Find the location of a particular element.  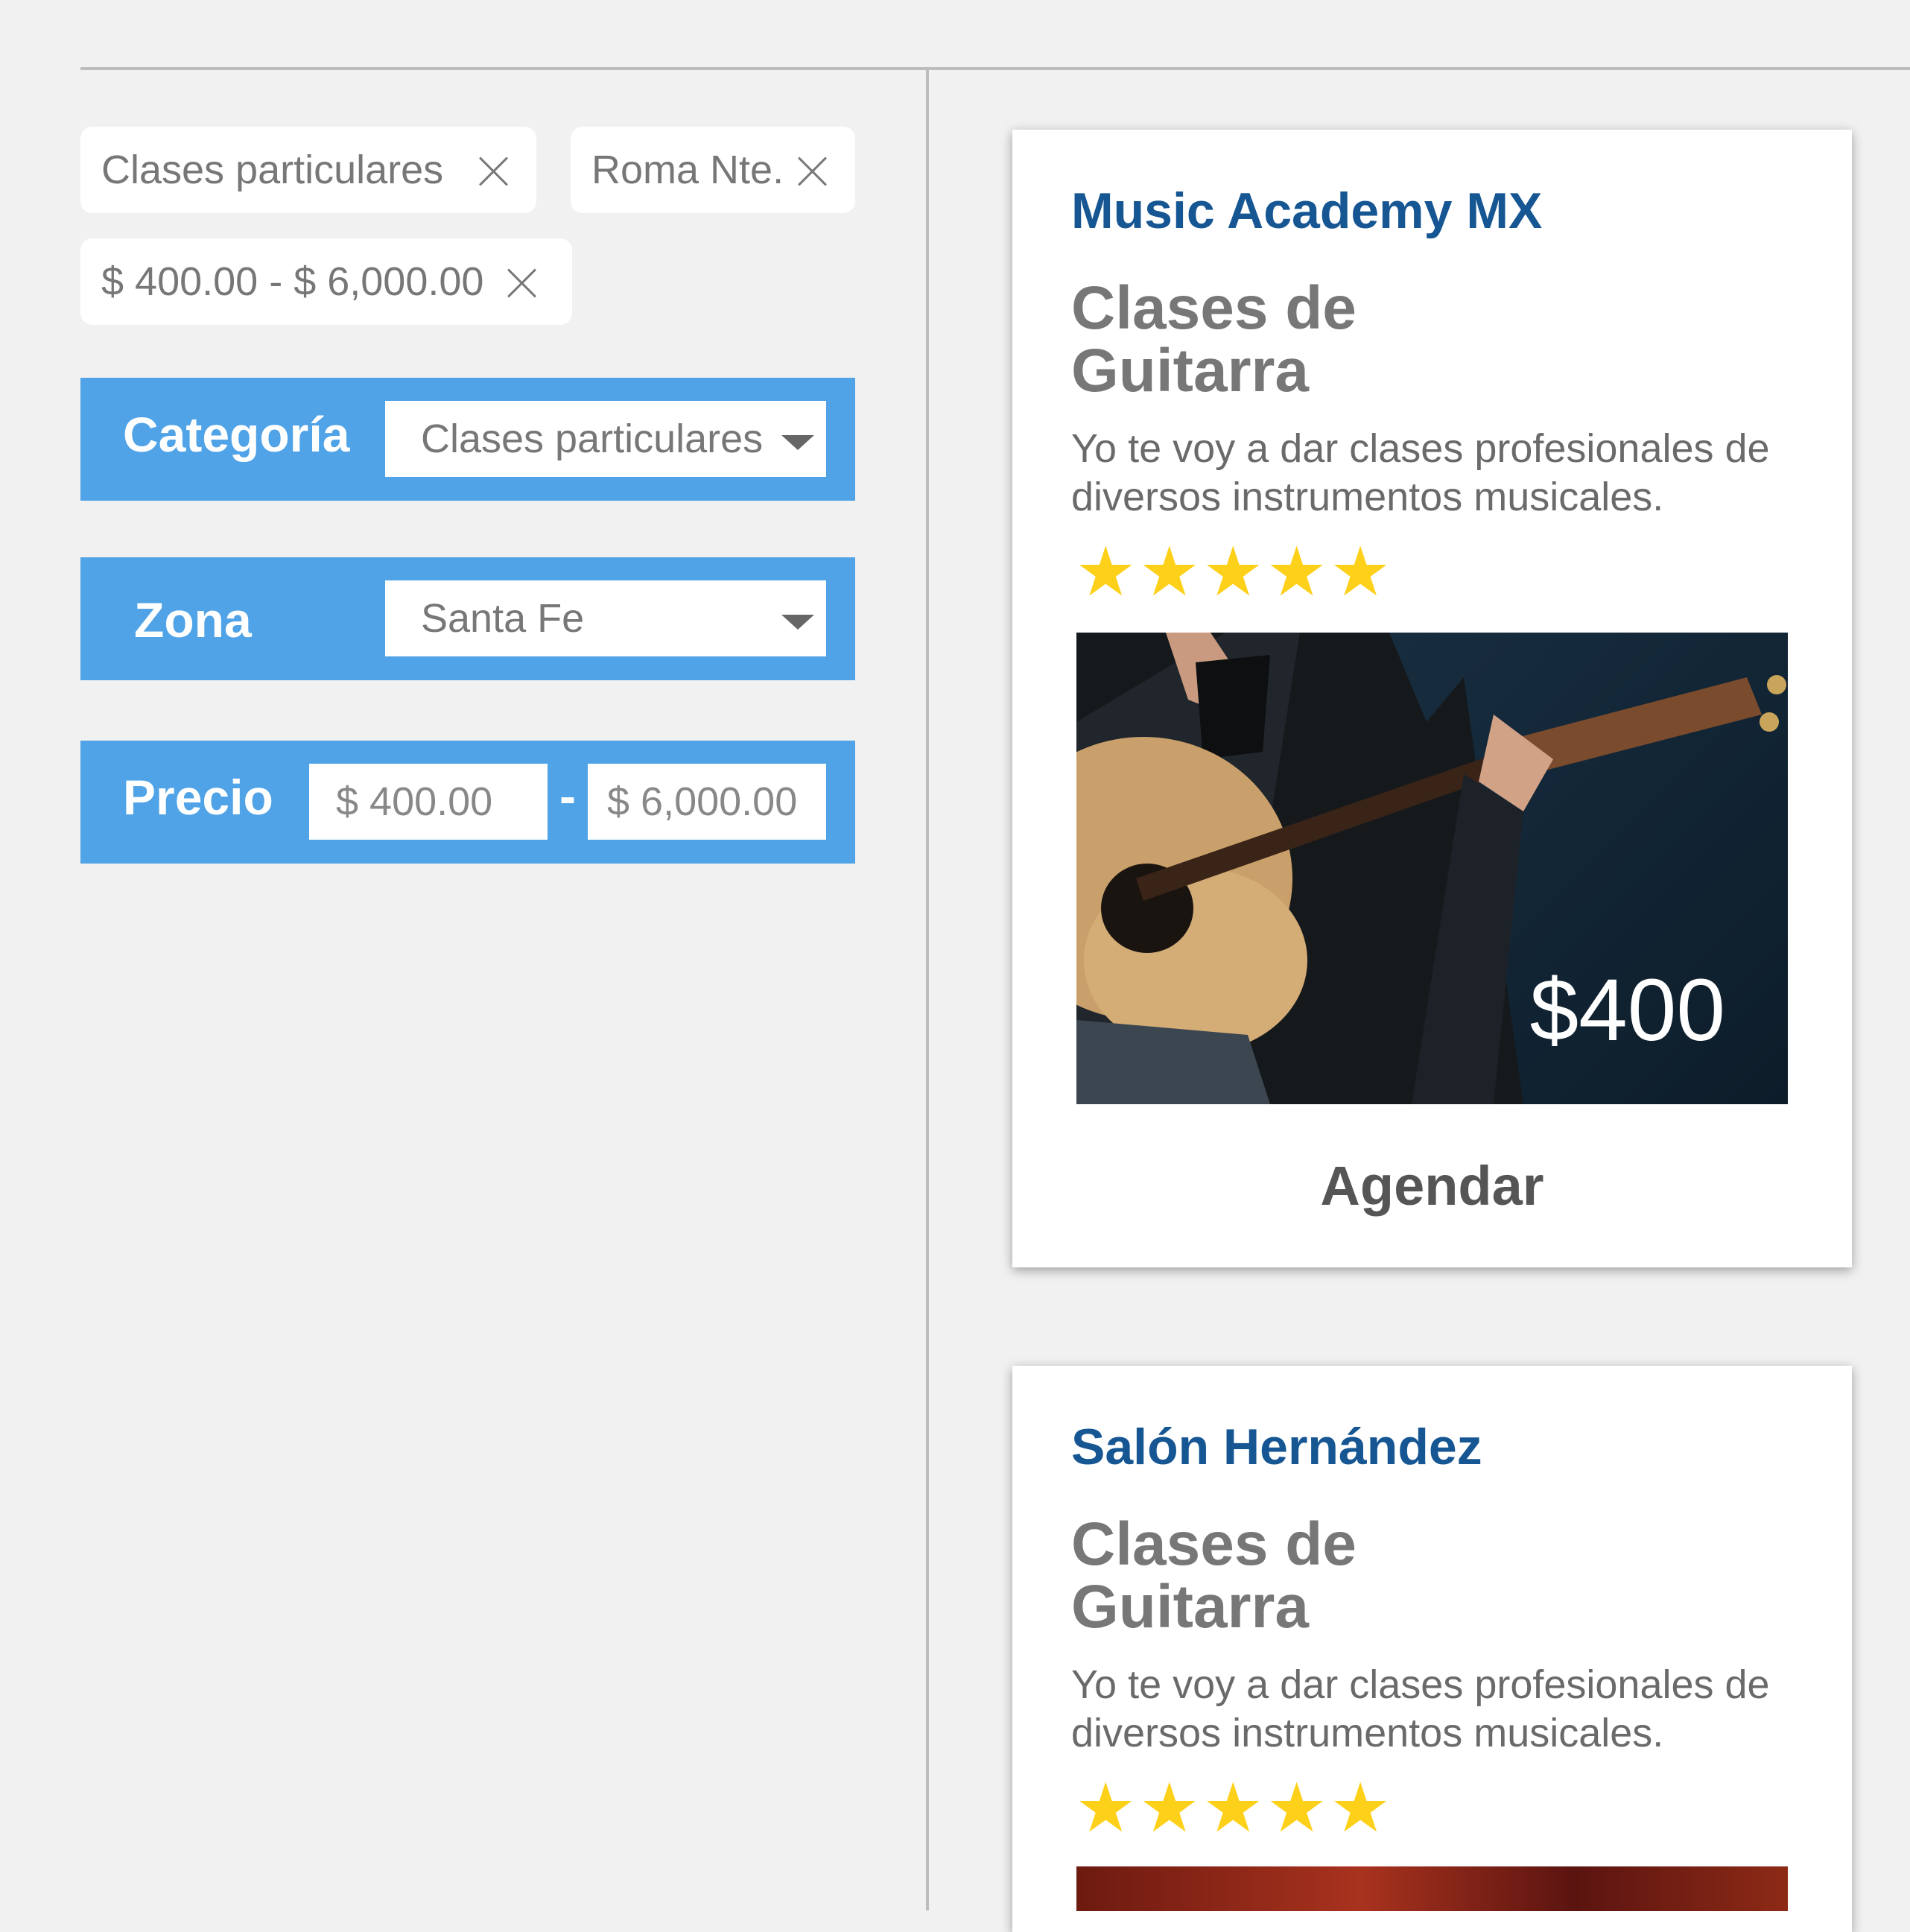

column-divider is located at coordinates (928, 990).